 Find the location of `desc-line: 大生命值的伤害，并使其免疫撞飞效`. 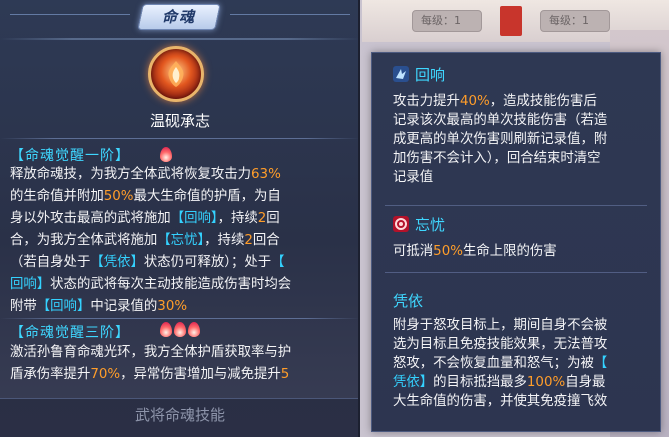

desc-line: 大生命值的伤害，并使其免疫撞飞效 is located at coordinates (500, 401).